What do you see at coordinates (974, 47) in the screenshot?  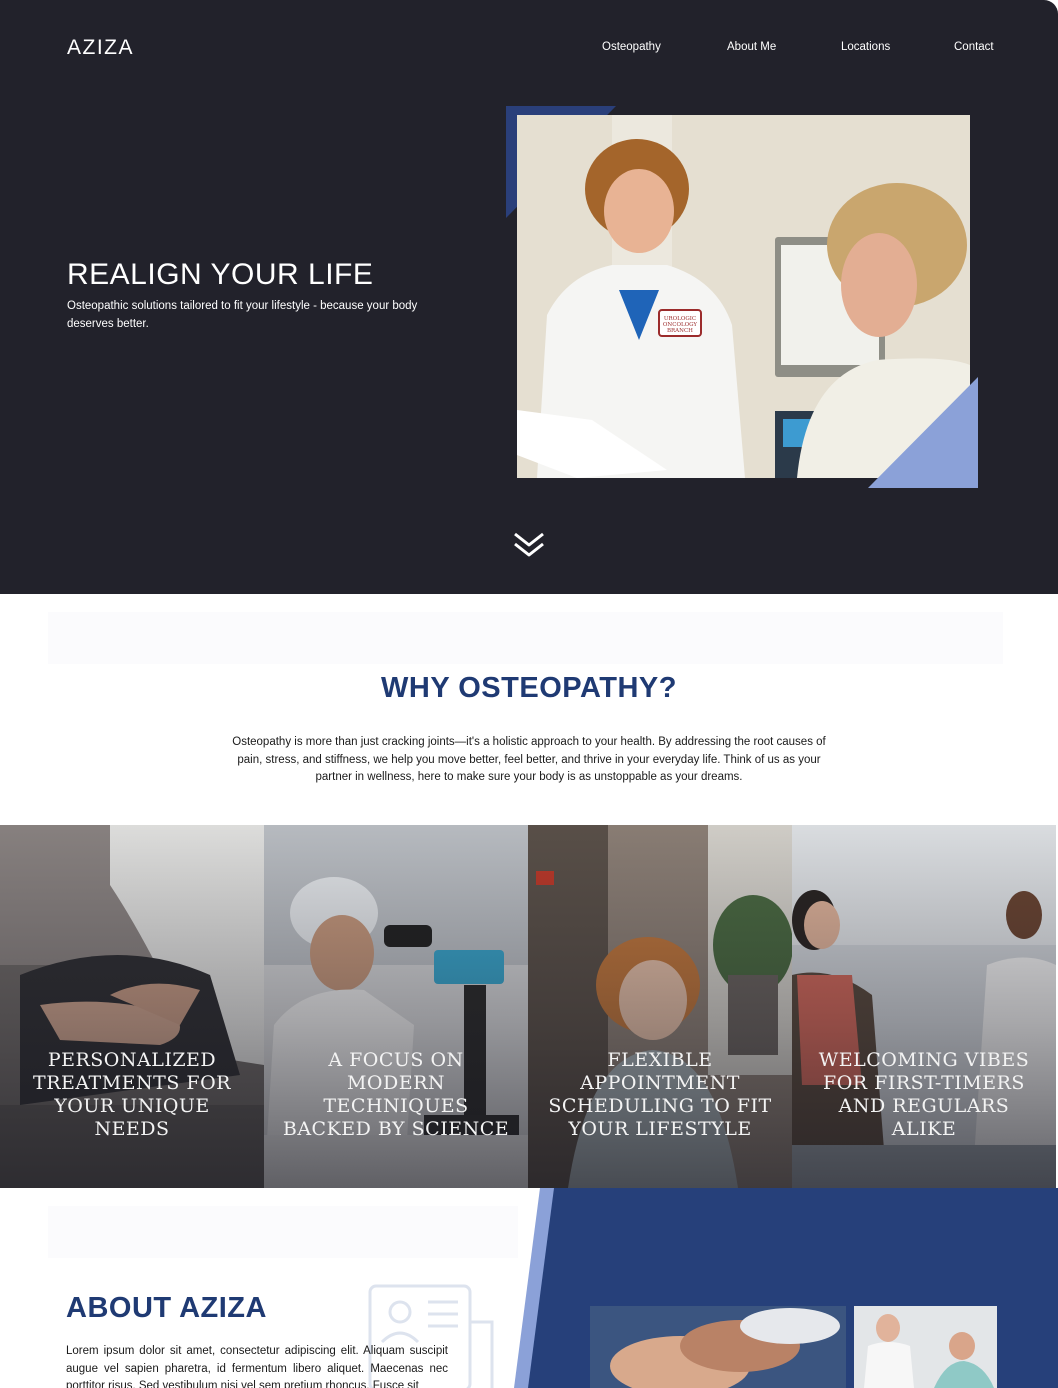 I see `nav-contact: Contact` at bounding box center [974, 47].